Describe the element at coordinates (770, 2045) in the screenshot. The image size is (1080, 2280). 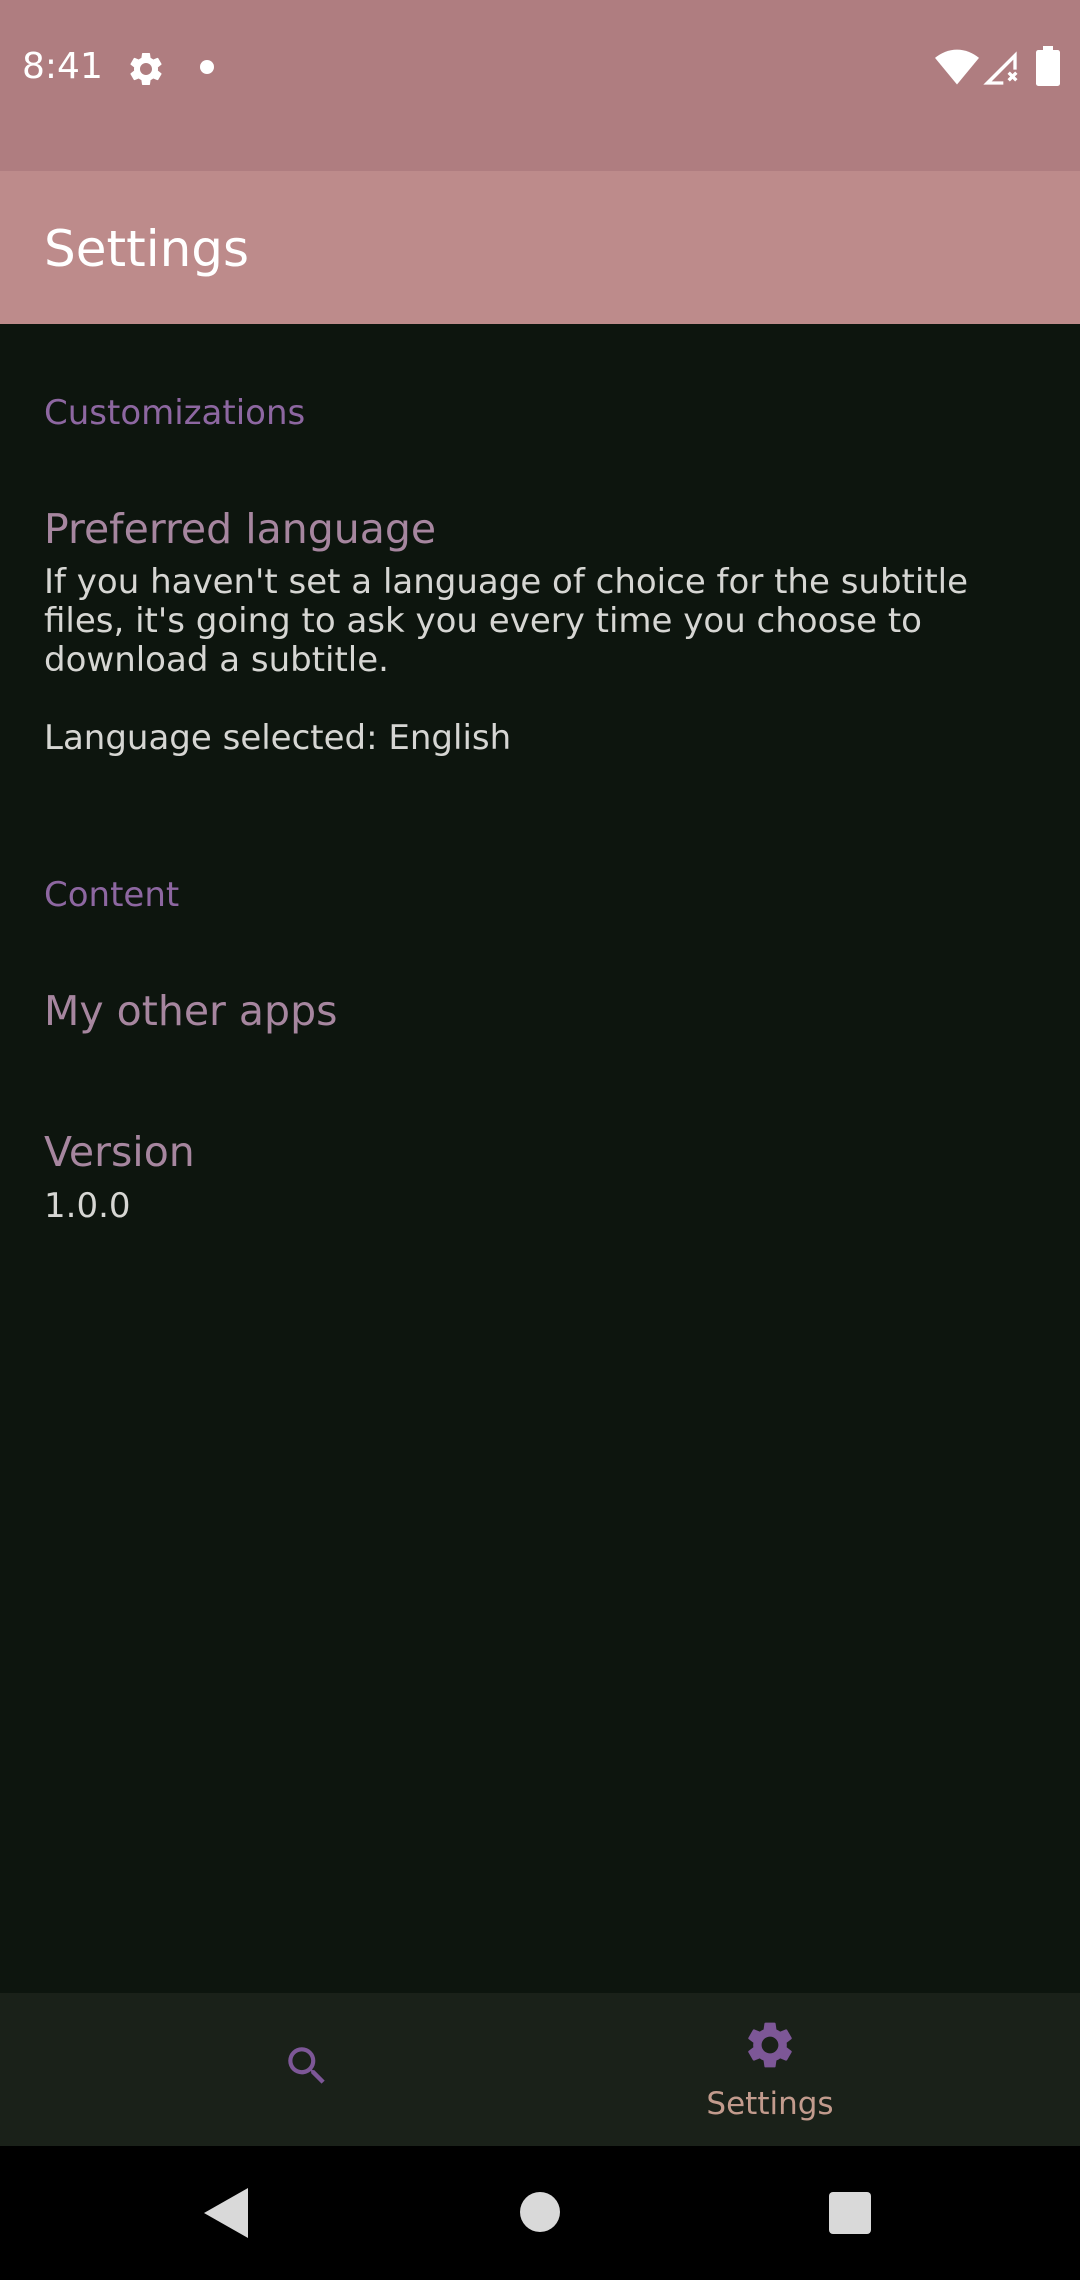
I see `settings-icon` at that location.